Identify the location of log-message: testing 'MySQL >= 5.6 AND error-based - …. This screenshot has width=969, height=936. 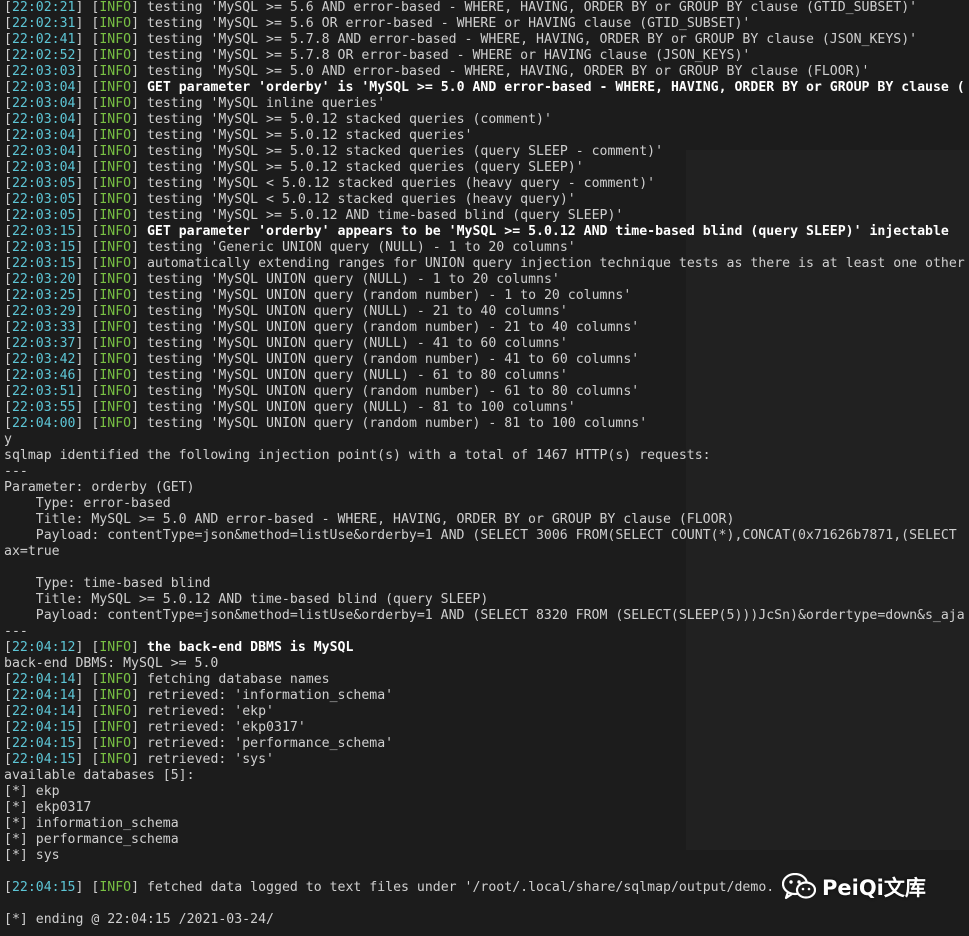
(532, 7).